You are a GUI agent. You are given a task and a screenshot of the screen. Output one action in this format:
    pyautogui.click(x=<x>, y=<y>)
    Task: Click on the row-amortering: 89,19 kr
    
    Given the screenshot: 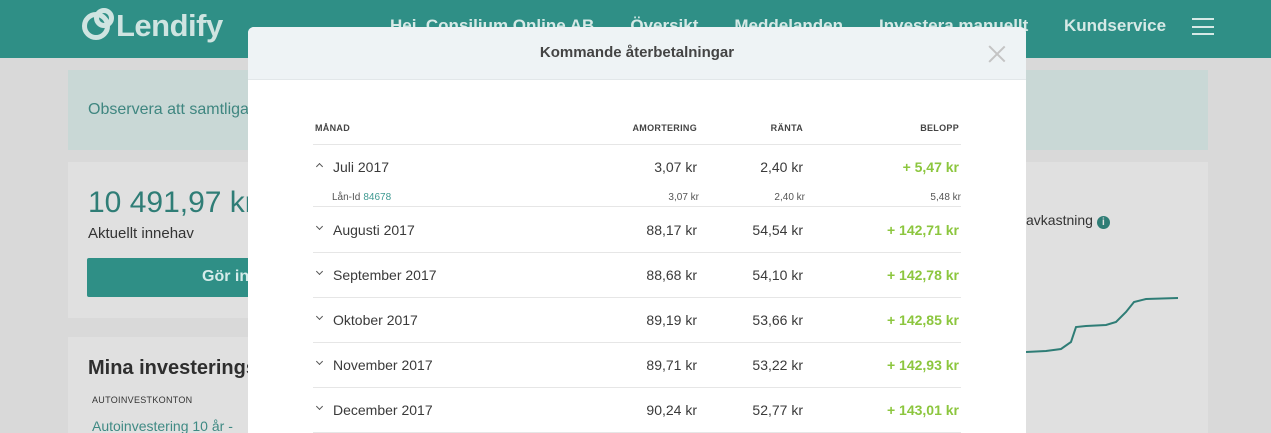 What is the action you would take?
    pyautogui.click(x=671, y=320)
    